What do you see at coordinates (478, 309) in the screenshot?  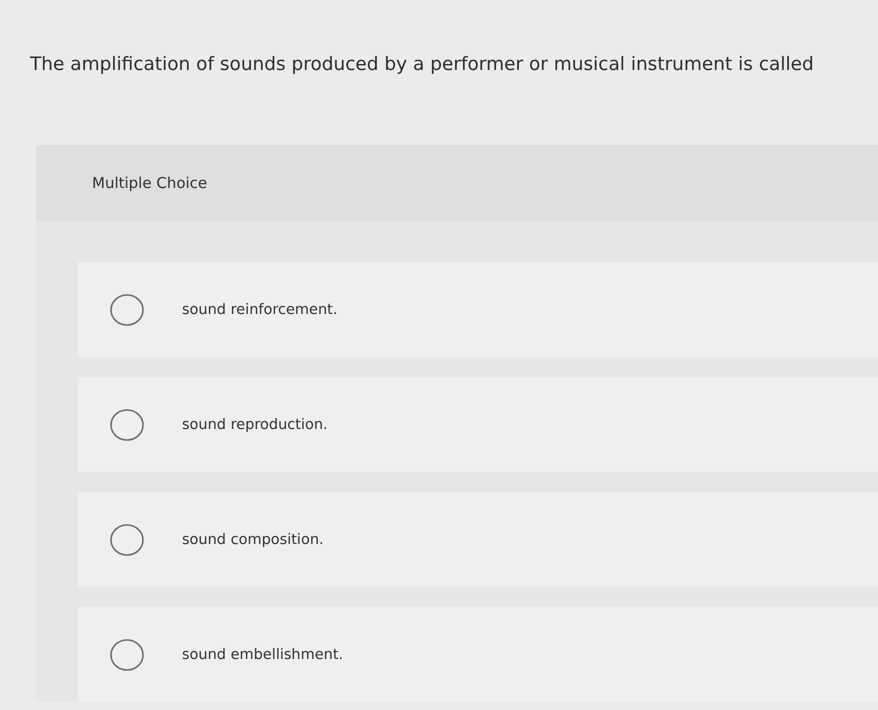 I see `answer-option: sound reinforcement.` at bounding box center [478, 309].